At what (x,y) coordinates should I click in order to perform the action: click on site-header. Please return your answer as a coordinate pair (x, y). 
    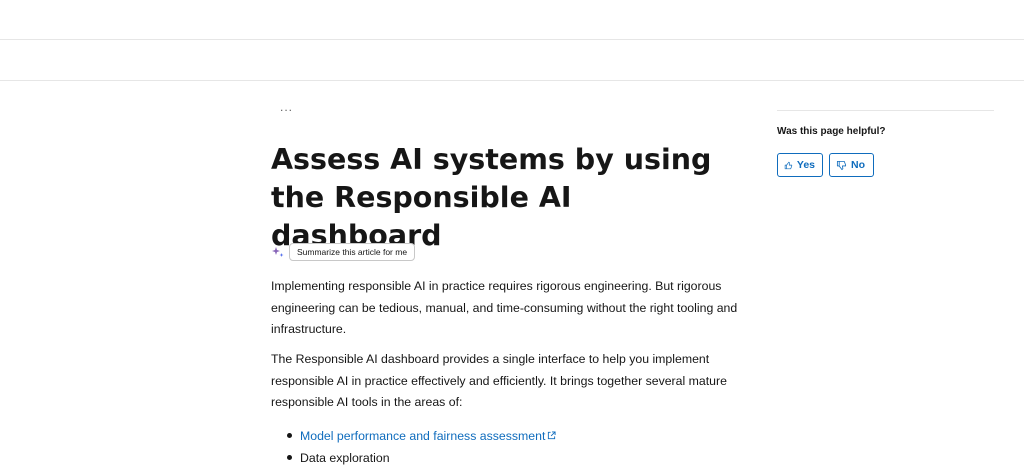
    Looking at the image, I should click on (512, 20).